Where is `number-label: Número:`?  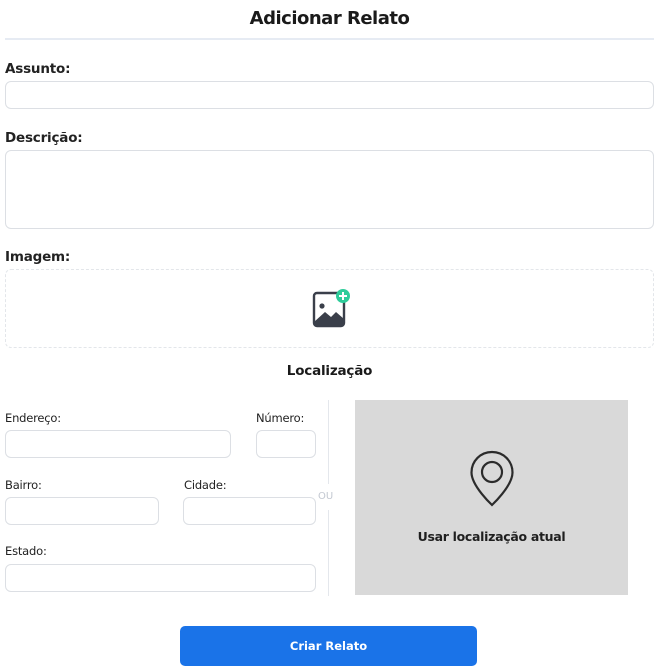 number-label: Número: is located at coordinates (280, 418).